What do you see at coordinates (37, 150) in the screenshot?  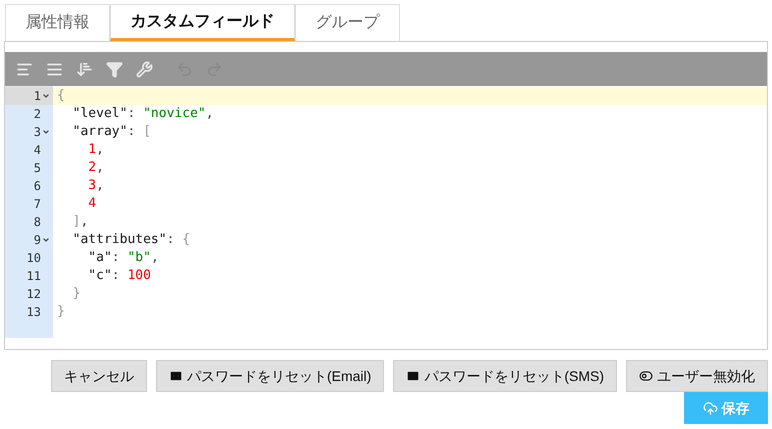 I see `line-number: 4` at bounding box center [37, 150].